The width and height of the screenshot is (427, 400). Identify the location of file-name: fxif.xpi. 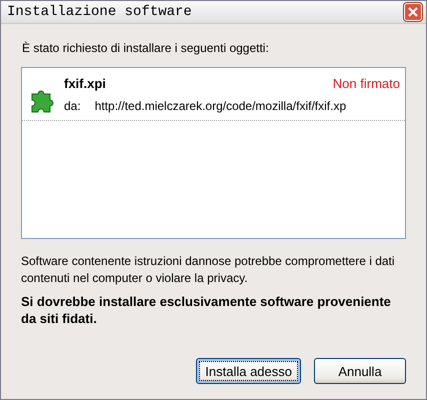
(85, 83).